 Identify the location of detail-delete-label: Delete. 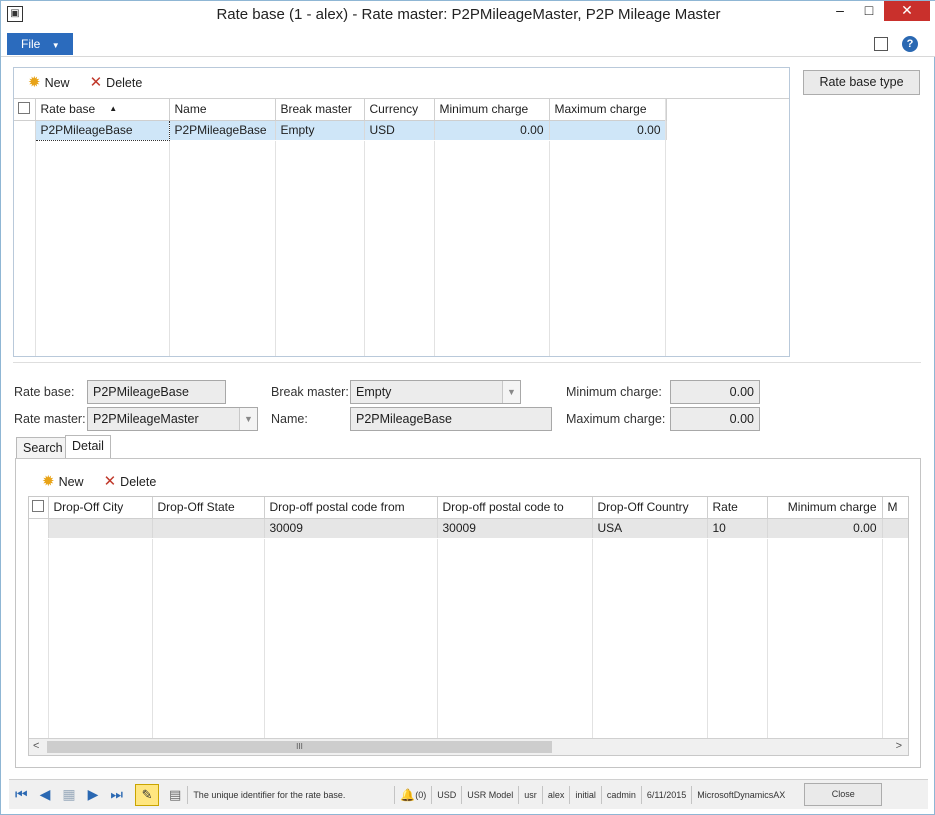
(138, 482).